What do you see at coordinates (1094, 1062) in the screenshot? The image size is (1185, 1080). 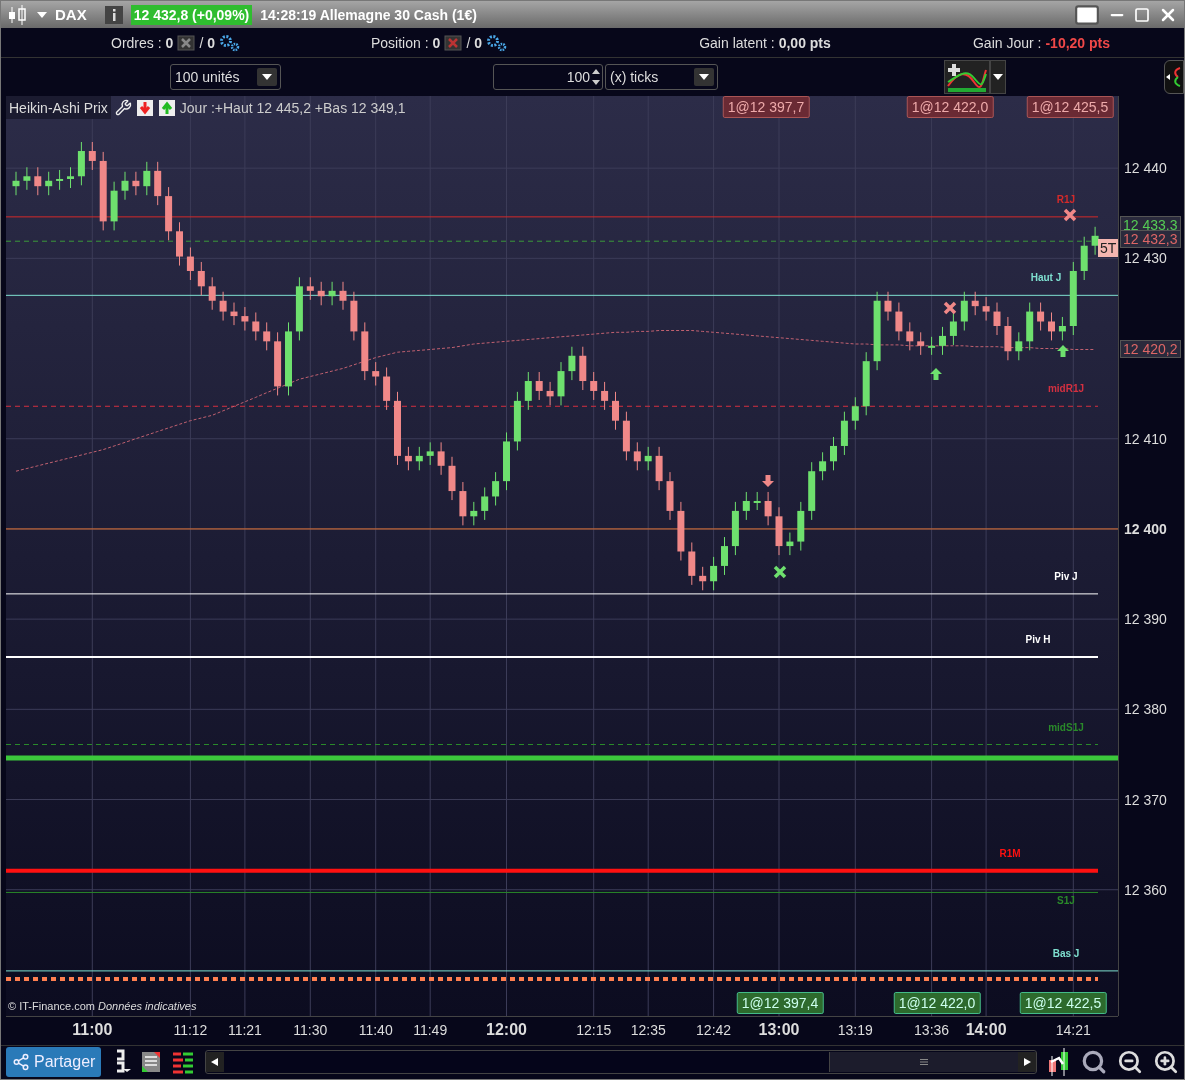 I see `zoom-fit-icon` at bounding box center [1094, 1062].